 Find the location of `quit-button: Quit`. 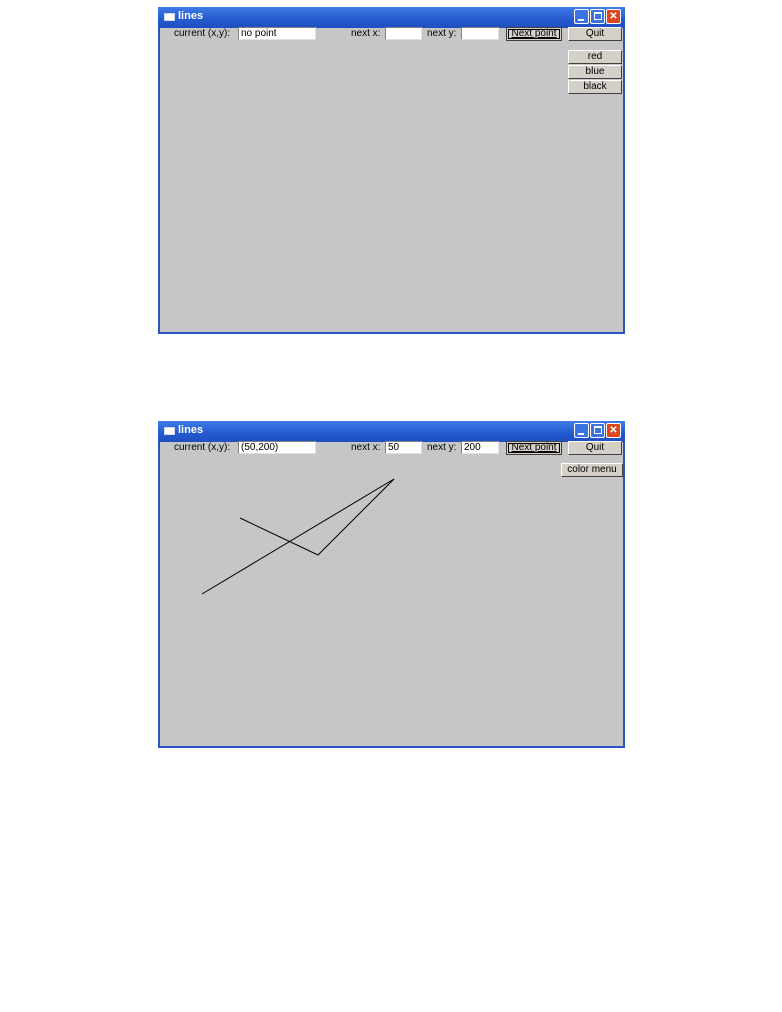

quit-button: Quit is located at coordinates (595, 34).